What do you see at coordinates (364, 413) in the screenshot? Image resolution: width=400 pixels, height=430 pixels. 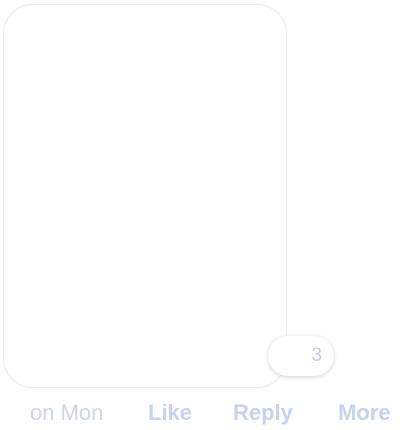 I see `more-button: More` at bounding box center [364, 413].